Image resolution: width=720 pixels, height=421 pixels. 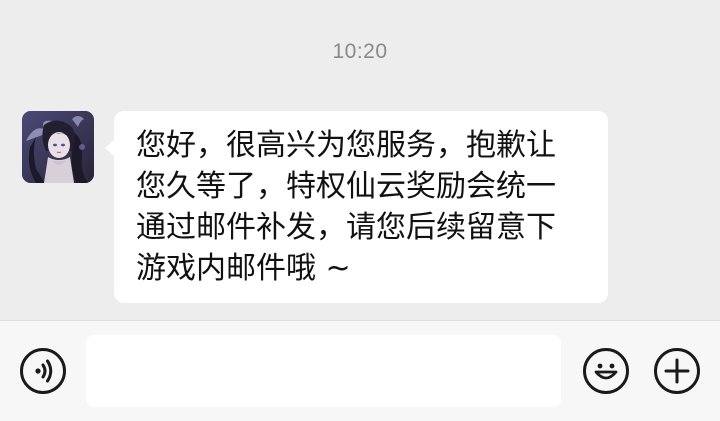 I want to click on emoji-button, so click(x=606, y=371).